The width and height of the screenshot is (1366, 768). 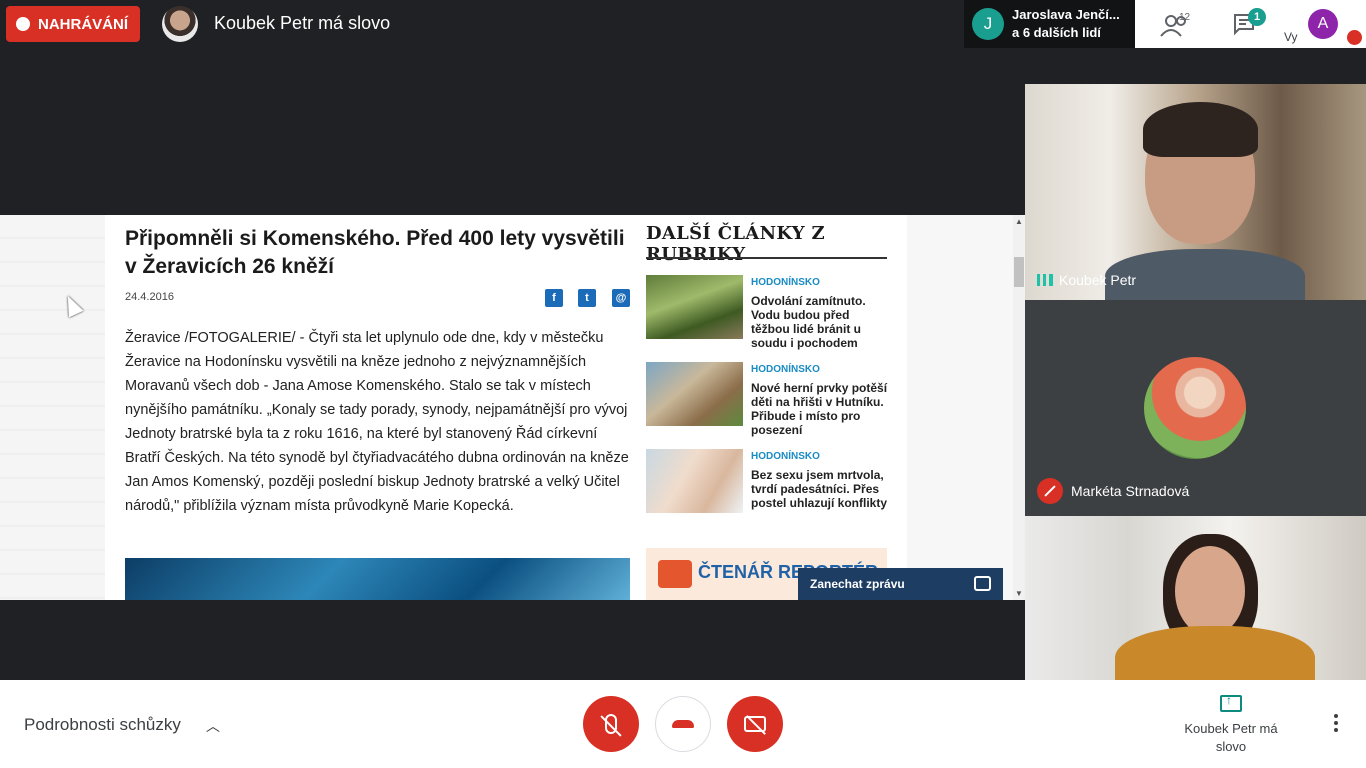 What do you see at coordinates (1019, 593) in the screenshot?
I see `scroll-down-arrow-icon: ▼` at bounding box center [1019, 593].